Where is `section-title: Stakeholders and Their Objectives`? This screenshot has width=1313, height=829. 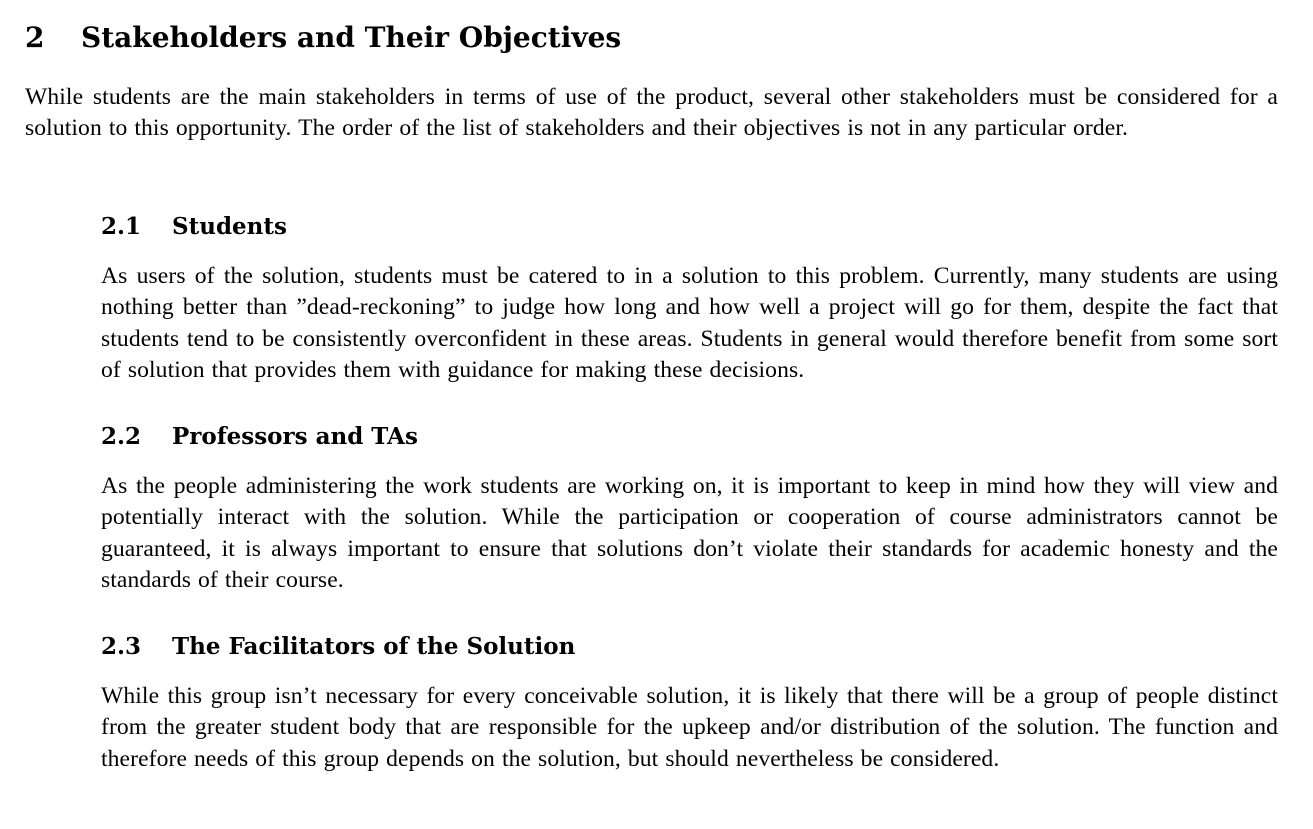 section-title: Stakeholders and Their Objectives is located at coordinates (351, 37).